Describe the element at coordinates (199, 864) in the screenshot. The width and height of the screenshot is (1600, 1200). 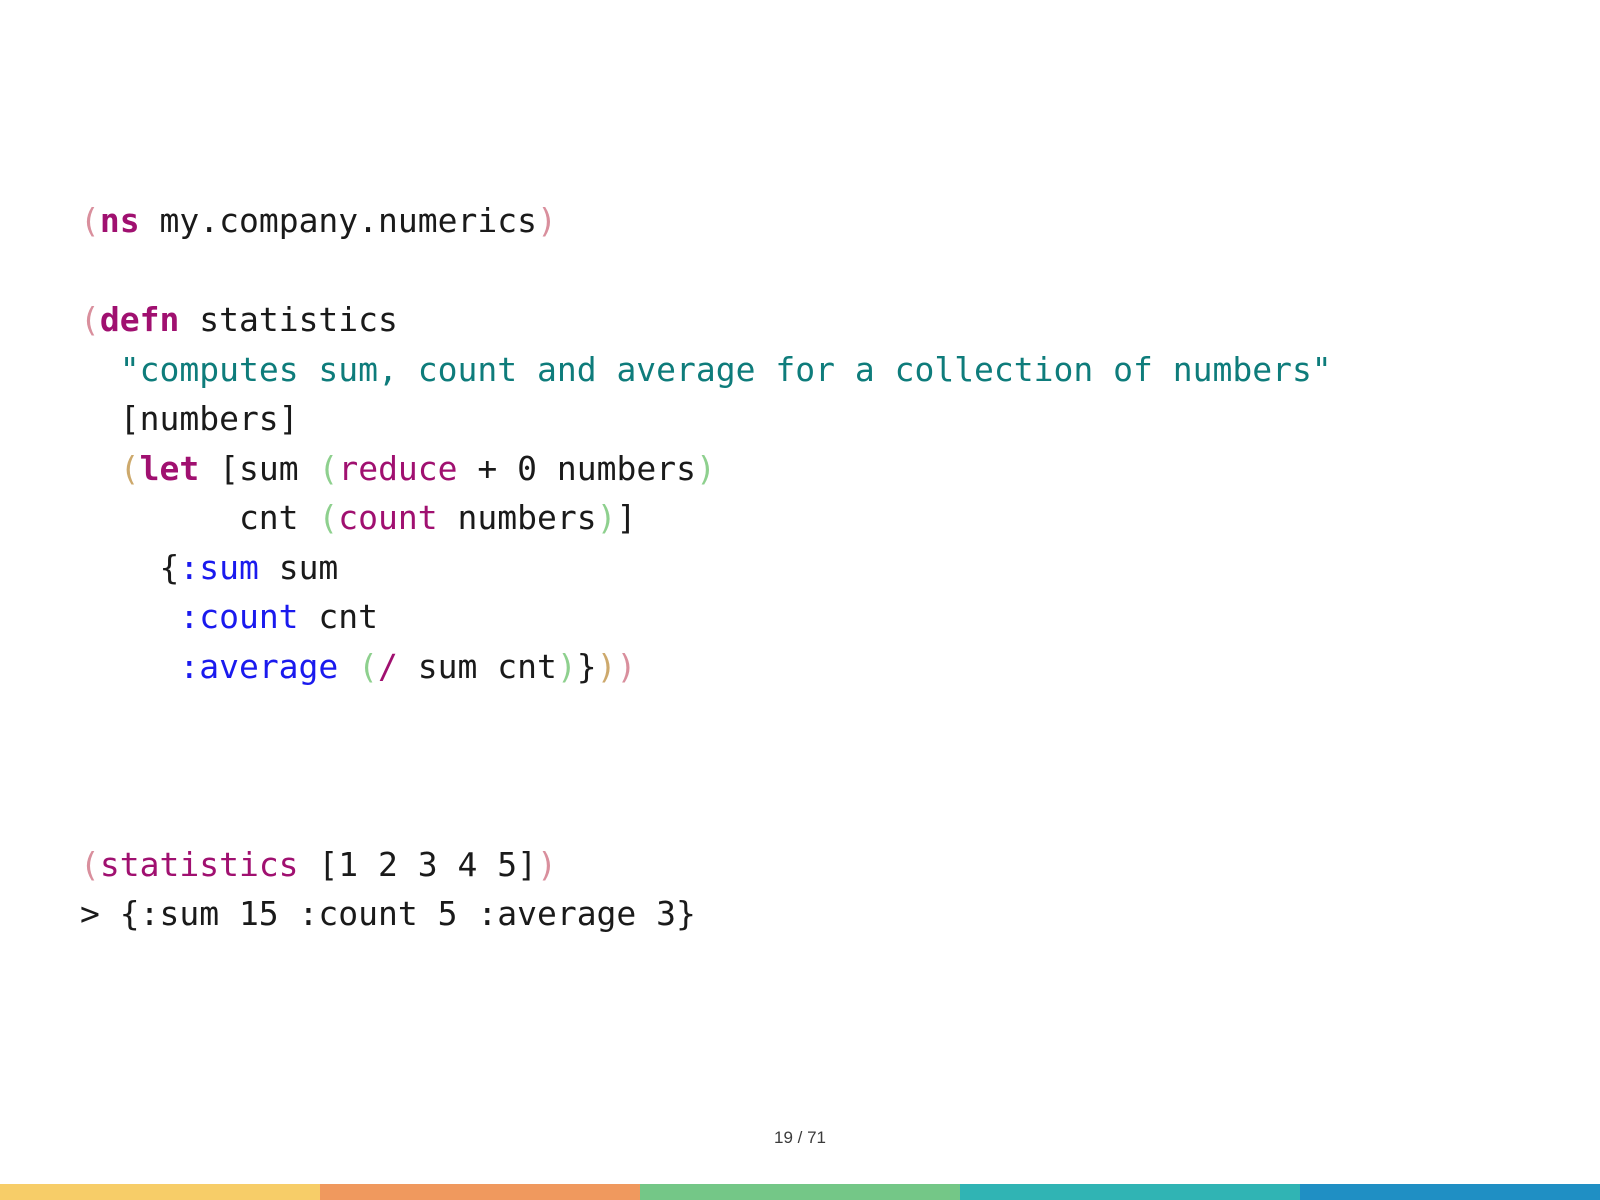
I see `code-token-fn: statistics` at that location.